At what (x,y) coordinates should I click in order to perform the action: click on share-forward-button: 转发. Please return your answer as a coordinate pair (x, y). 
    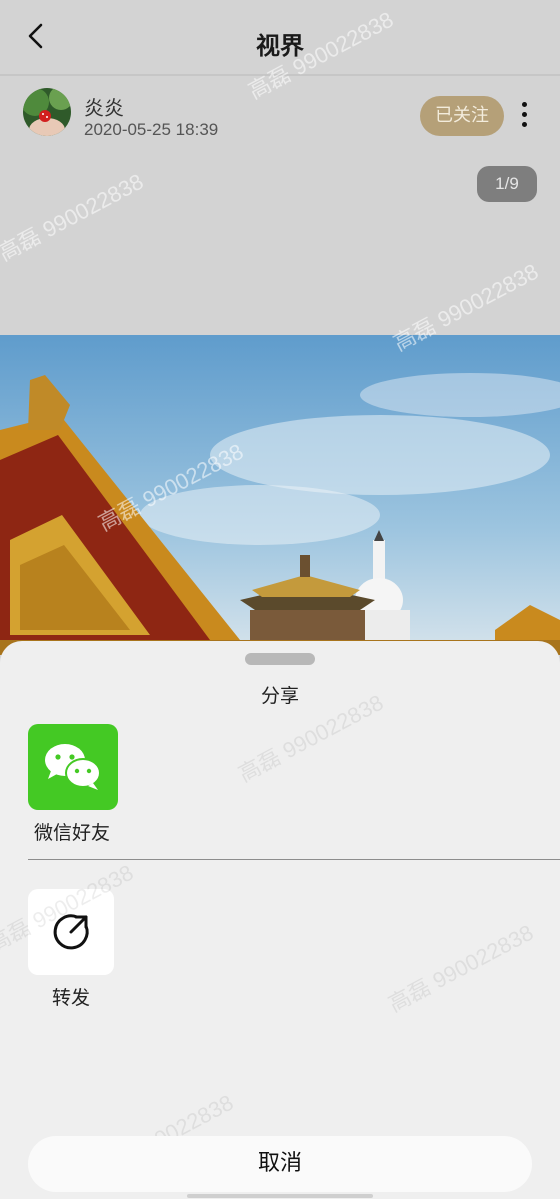
    Looking at the image, I should click on (71, 949).